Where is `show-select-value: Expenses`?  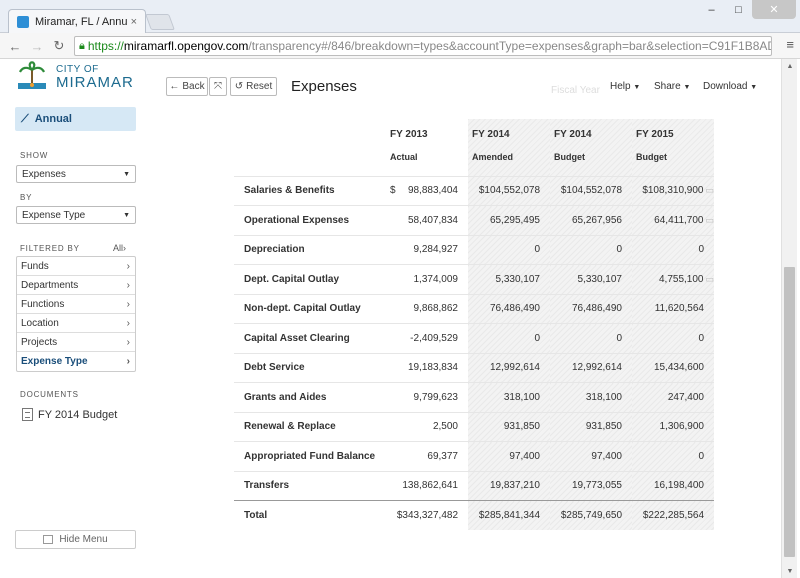
show-select-value: Expenses is located at coordinates (44, 174).